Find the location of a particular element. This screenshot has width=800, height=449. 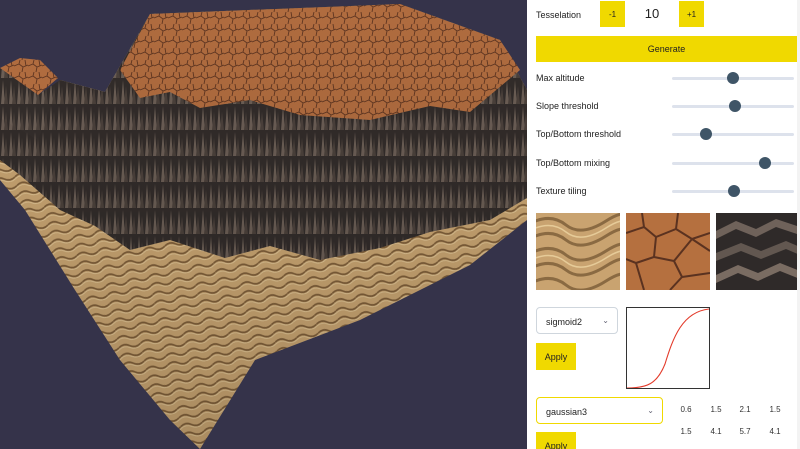

sigmoid-curve-line is located at coordinates (668, 348).